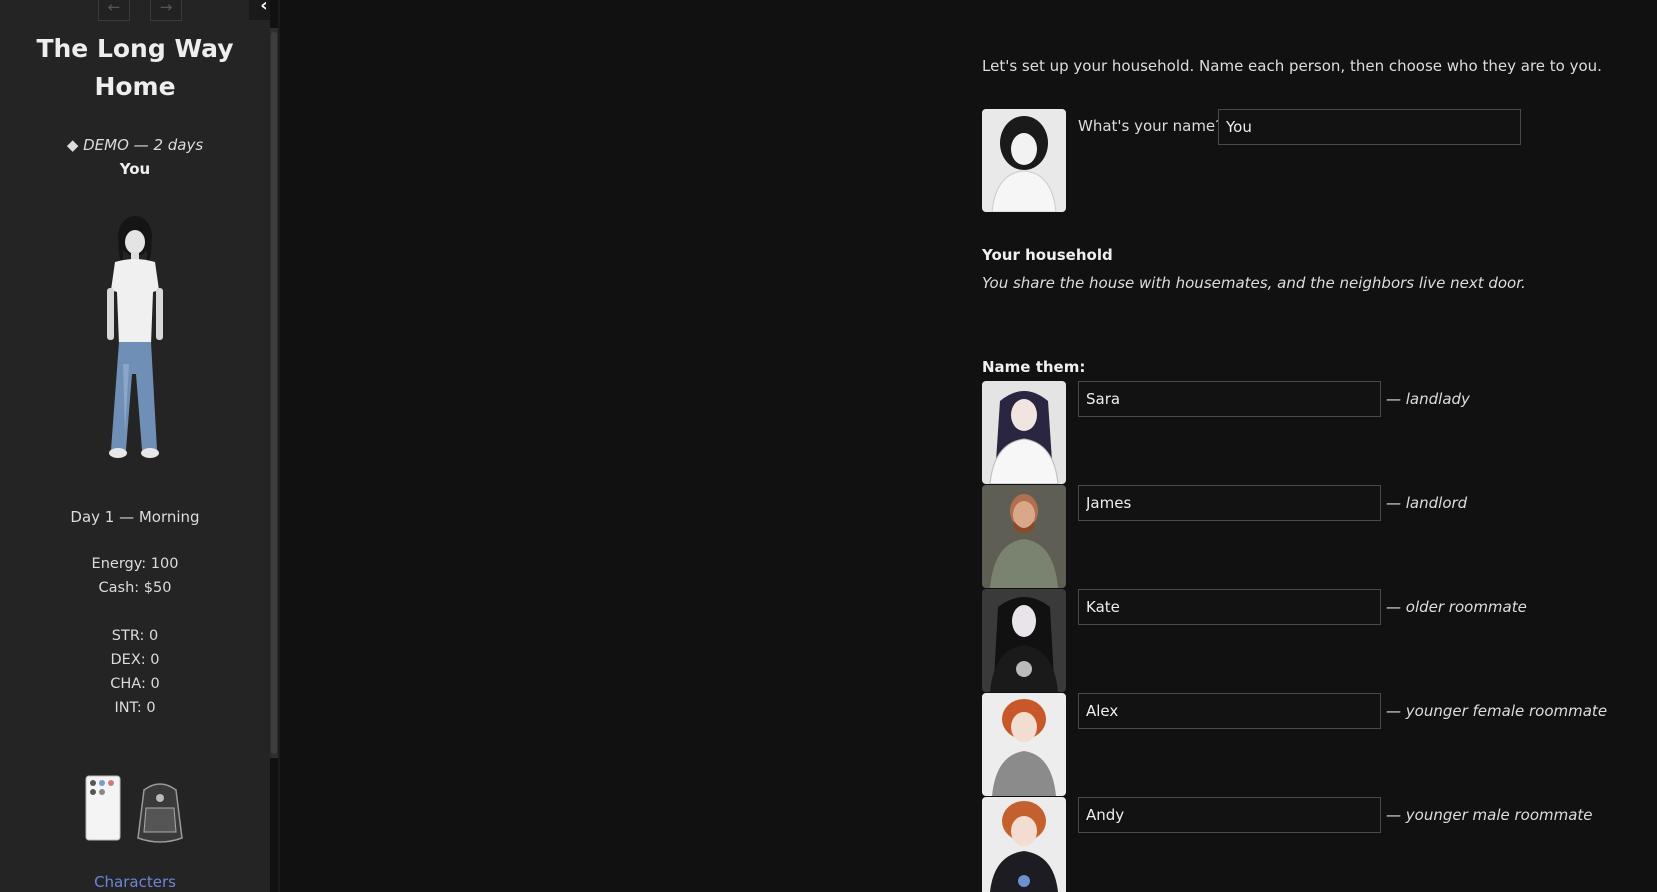 This screenshot has height=892, width=1657. What do you see at coordinates (135, 684) in the screenshot?
I see `cha-stat: CHA: 0` at bounding box center [135, 684].